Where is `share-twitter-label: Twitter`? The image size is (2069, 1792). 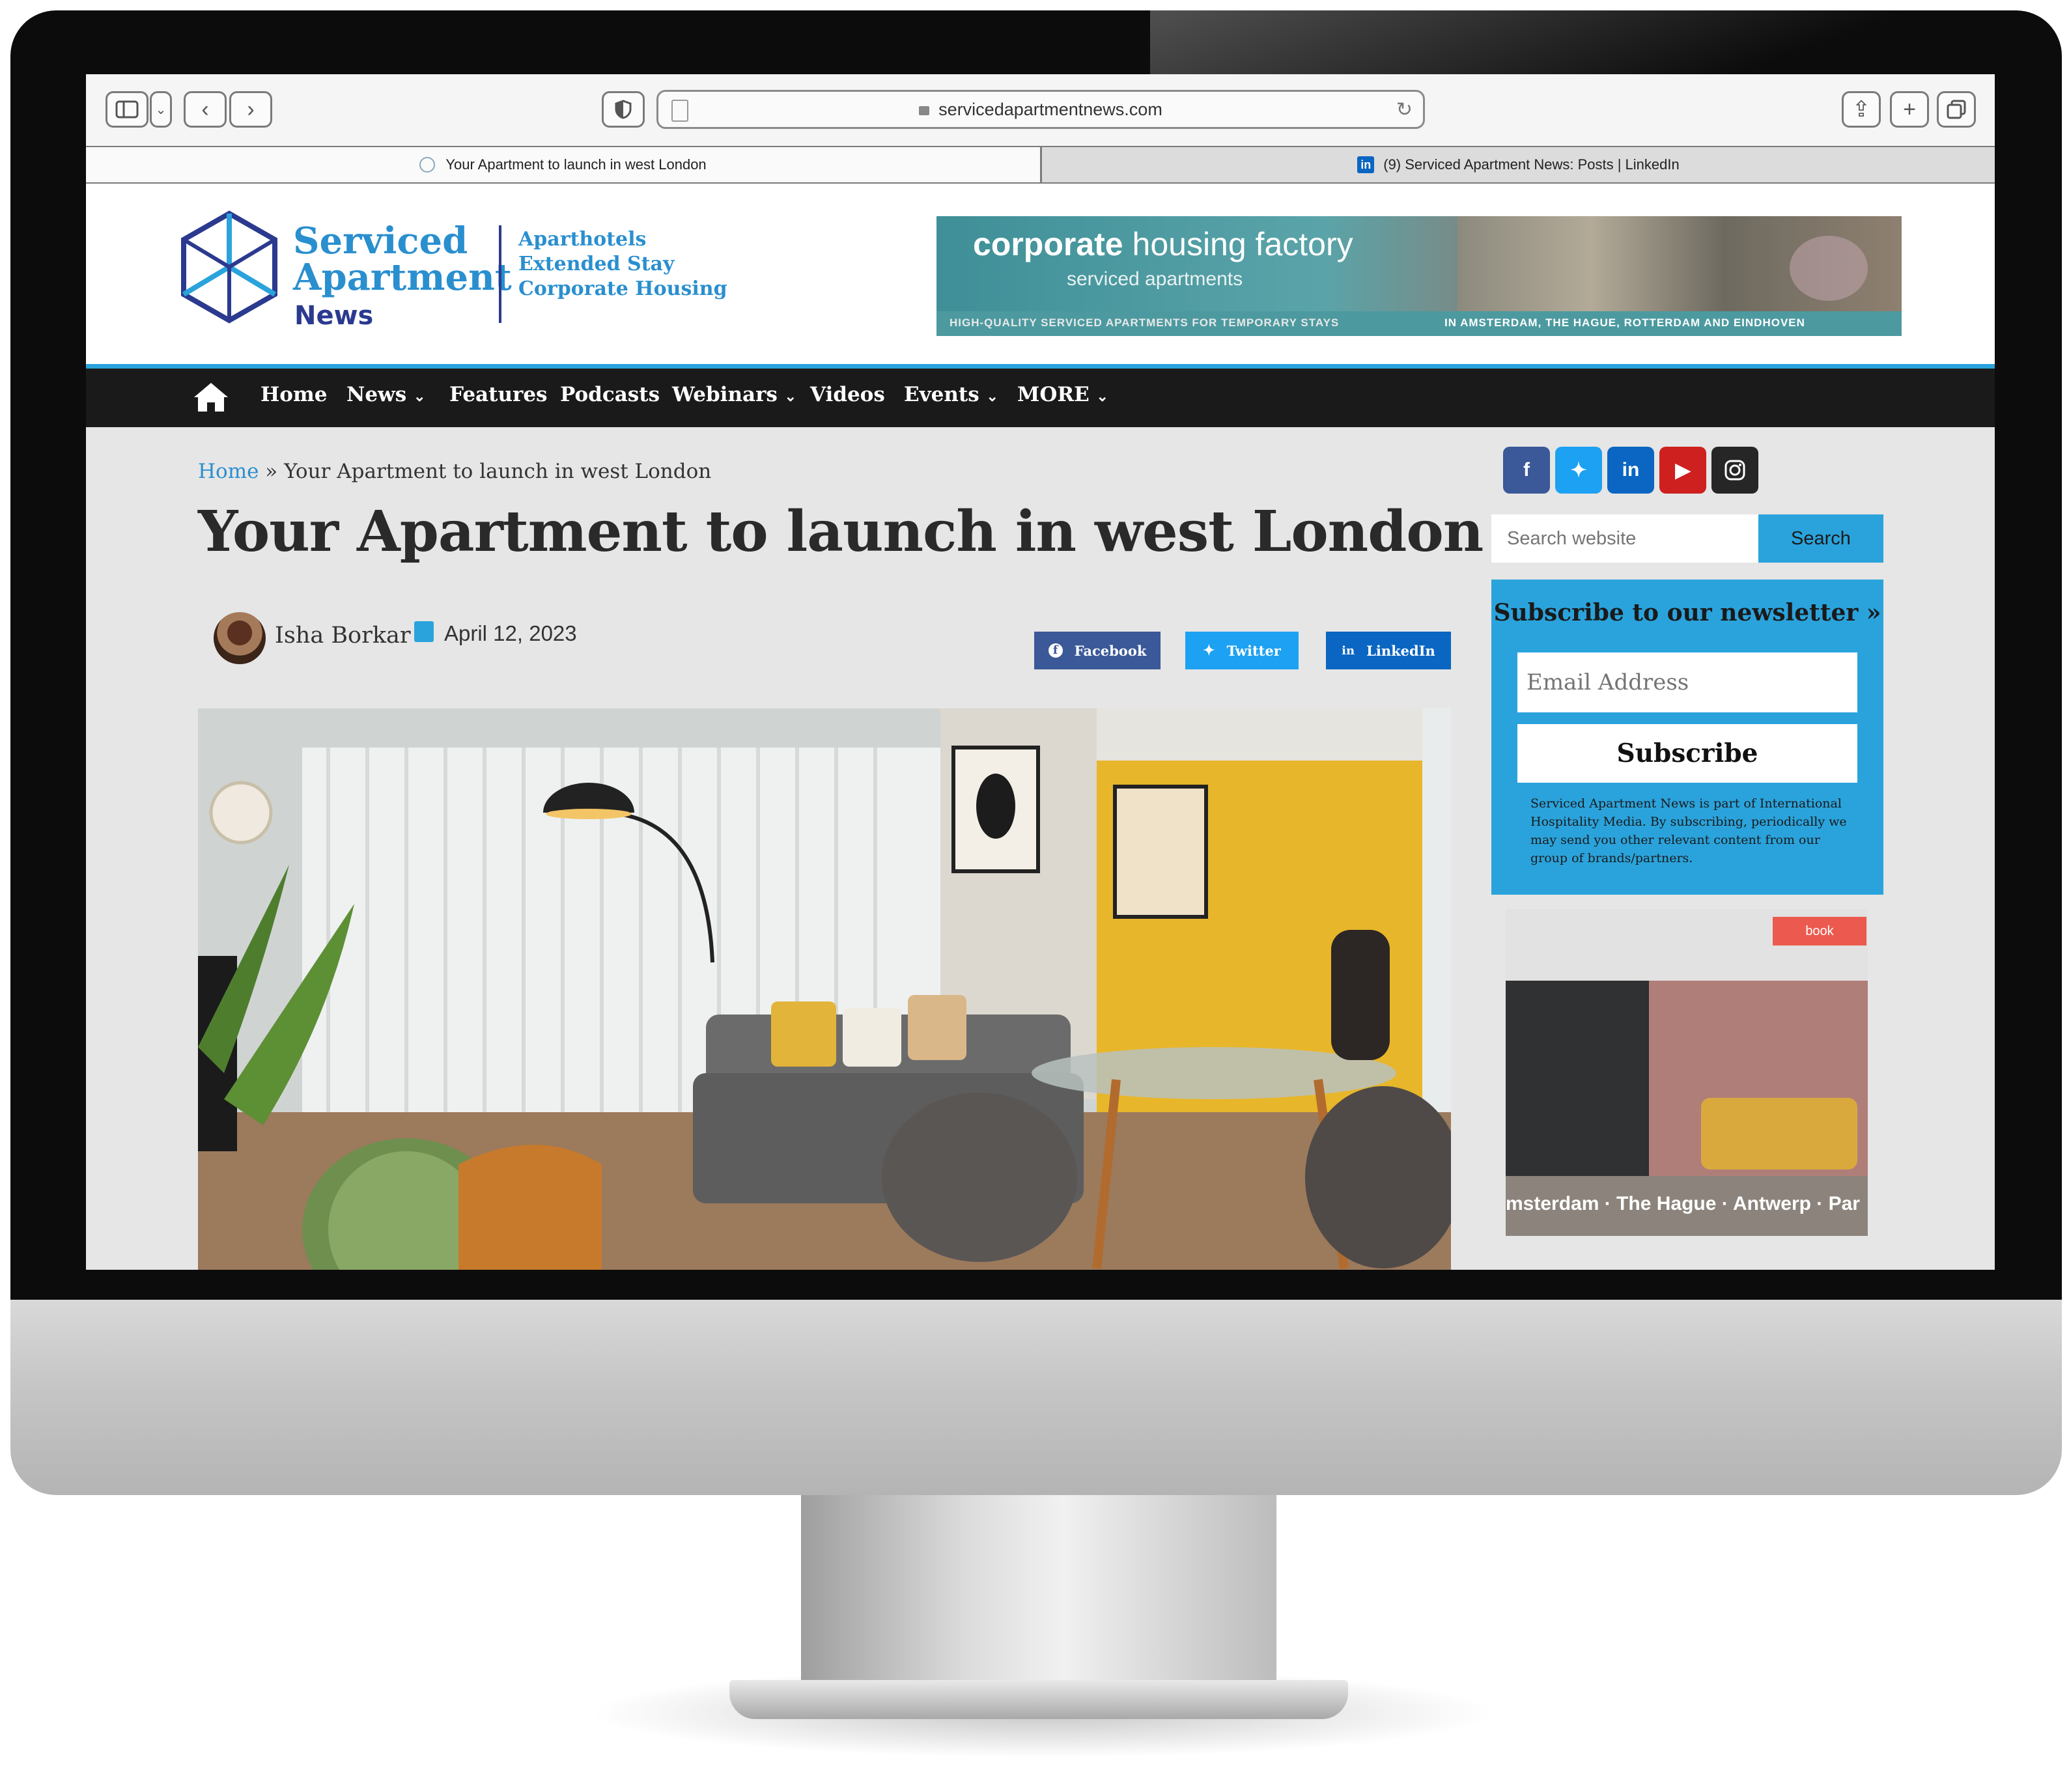
share-twitter-label: Twitter is located at coordinates (1253, 651).